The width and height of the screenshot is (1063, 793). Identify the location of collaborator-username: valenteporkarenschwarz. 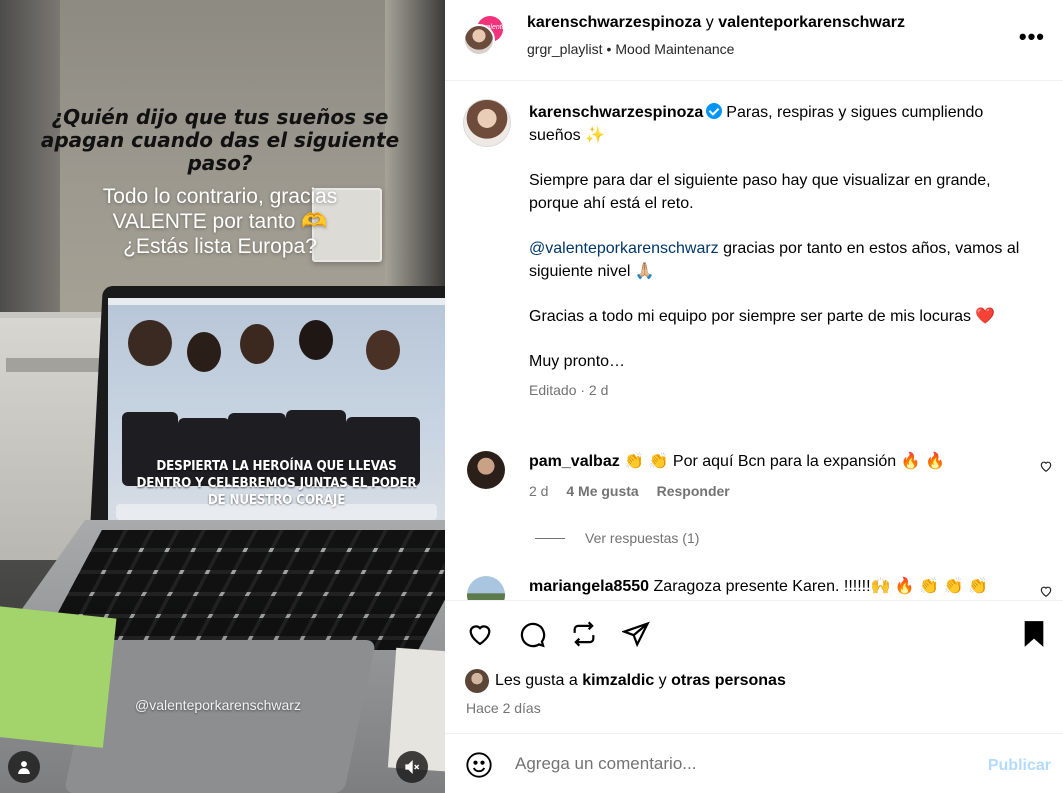
(811, 22).